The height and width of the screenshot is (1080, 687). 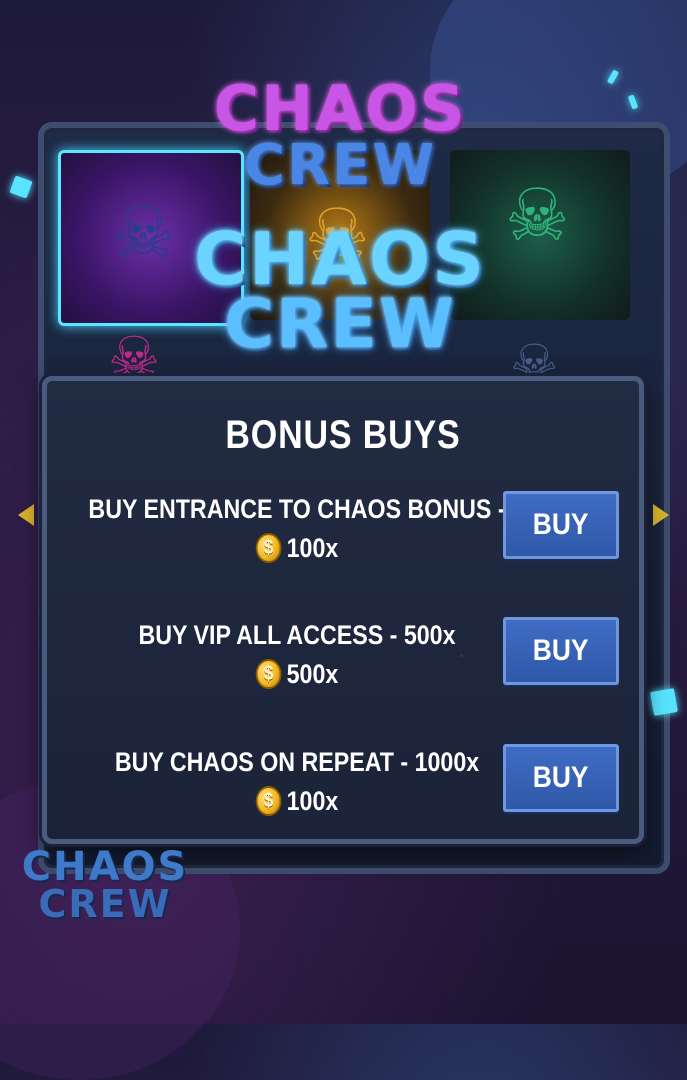 I want to click on bonus-option-row: BUY CHAOS ON REPEAT - 1000x $ 100x BUY, so click(x=343, y=784).